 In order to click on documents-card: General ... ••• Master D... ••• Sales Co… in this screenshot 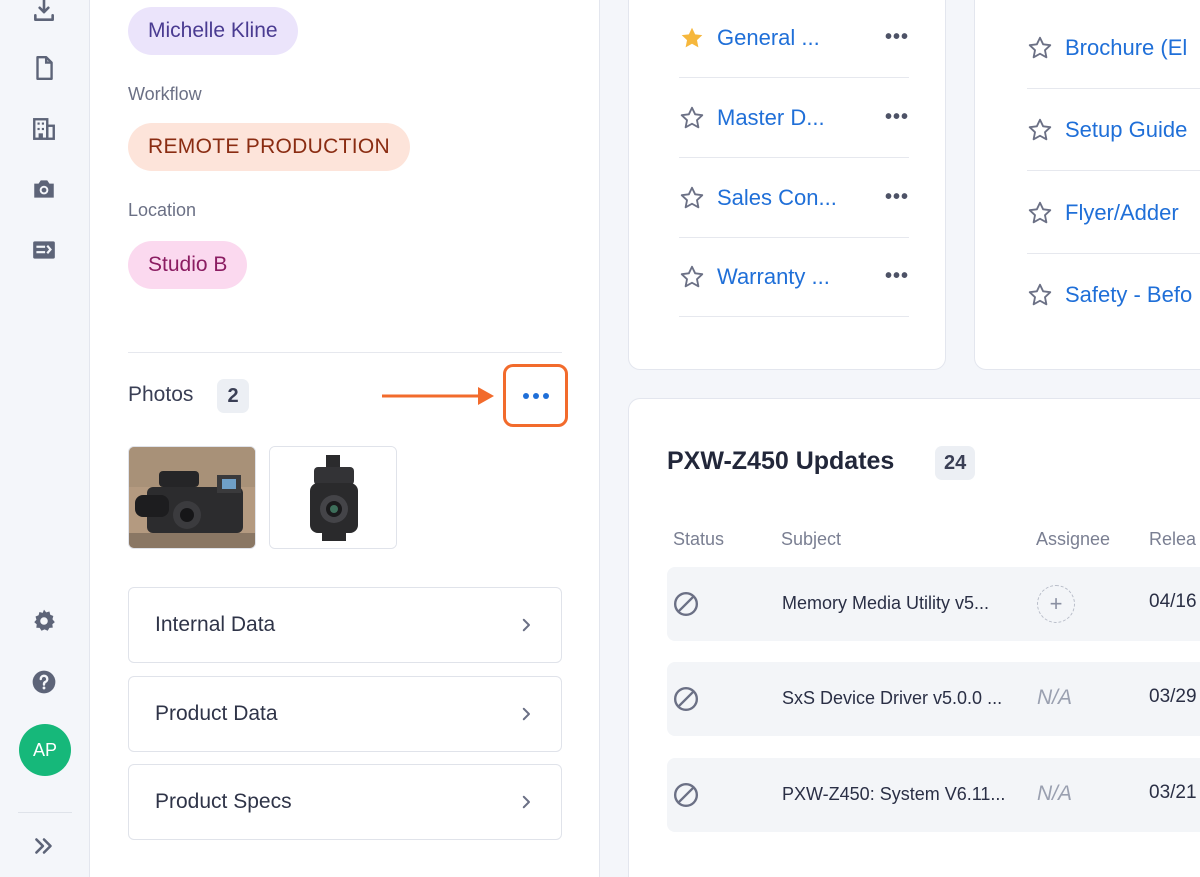, I will do `click(787, 185)`.